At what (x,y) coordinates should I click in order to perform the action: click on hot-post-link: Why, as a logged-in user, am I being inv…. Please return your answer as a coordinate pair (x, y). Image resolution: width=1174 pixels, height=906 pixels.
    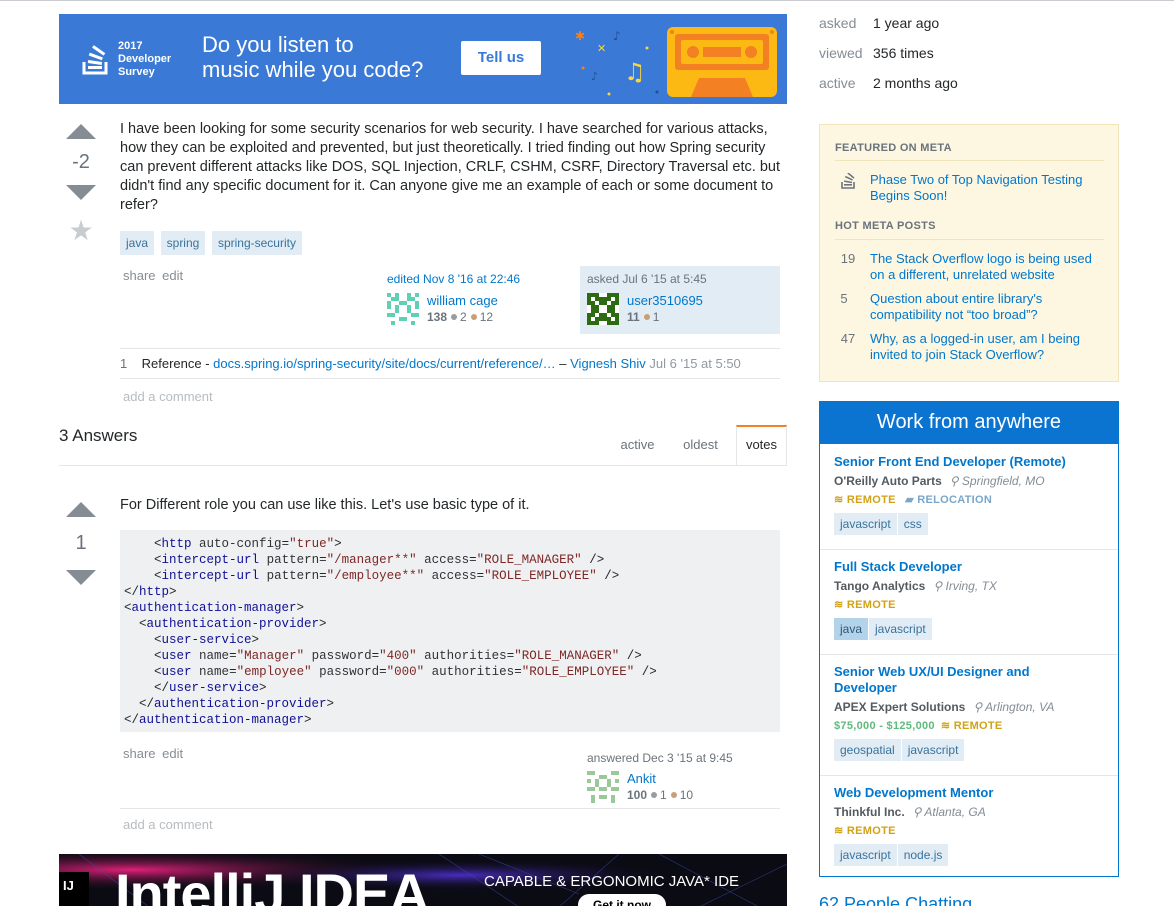
    Looking at the image, I should click on (986, 347).